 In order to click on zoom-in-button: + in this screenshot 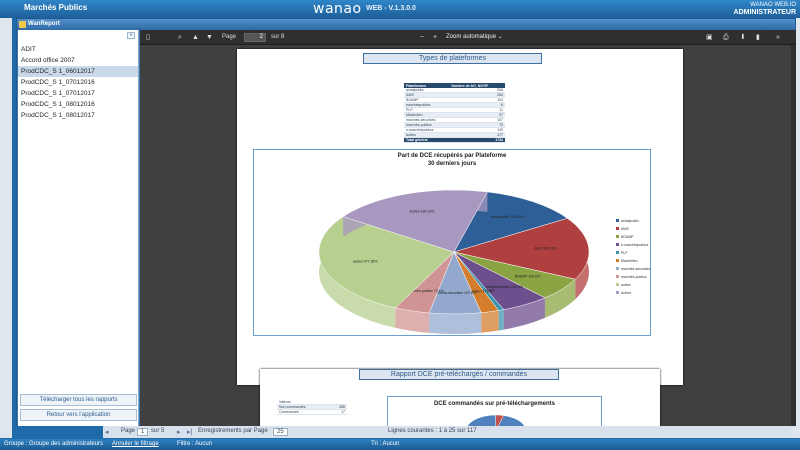, I will do `click(435, 37)`.